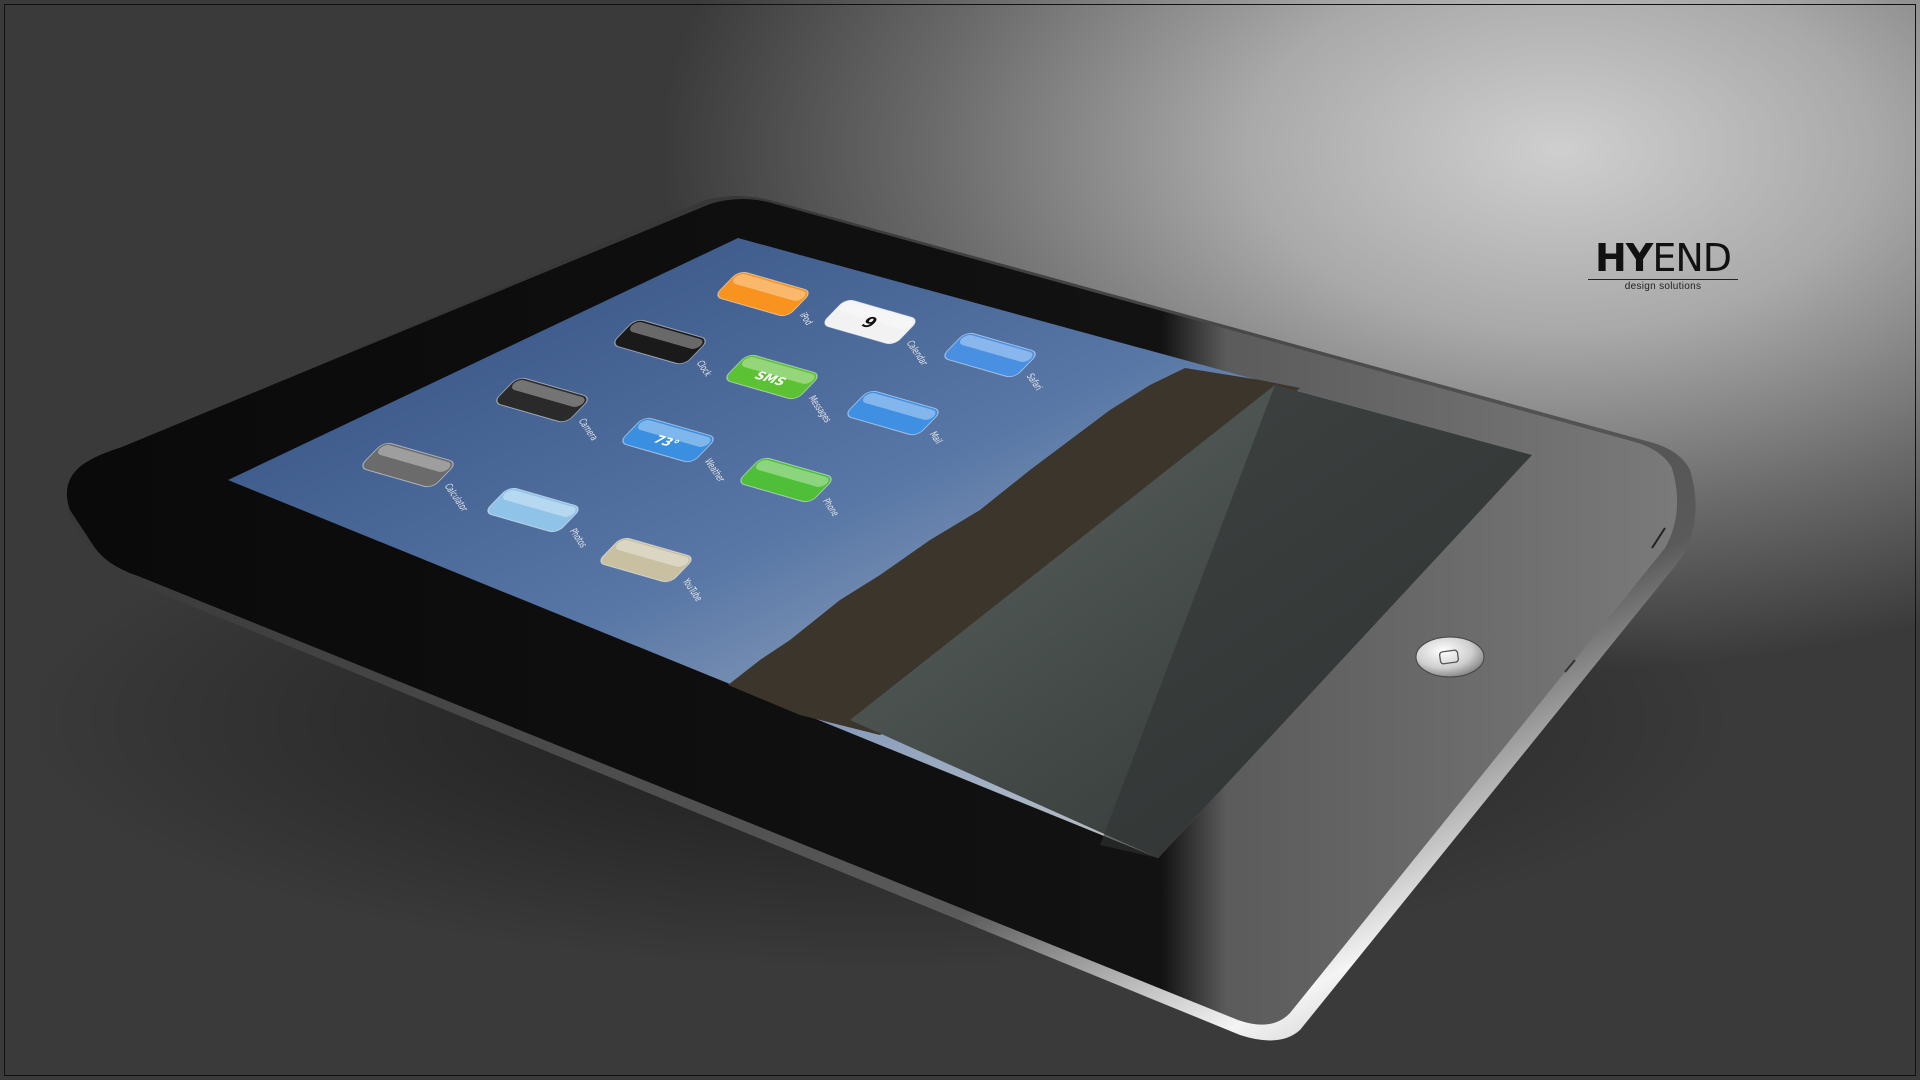  I want to click on logo-wordmark: HYEND, so click(1663, 258).